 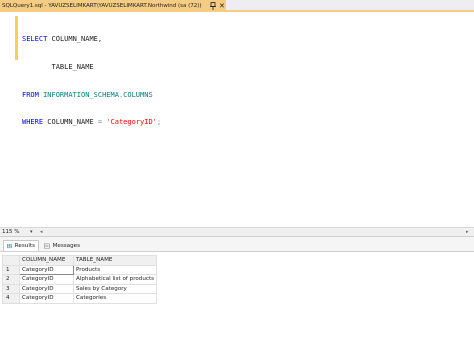 I want to click on code-line-2: TABLE_NAME, so click(x=91, y=67).